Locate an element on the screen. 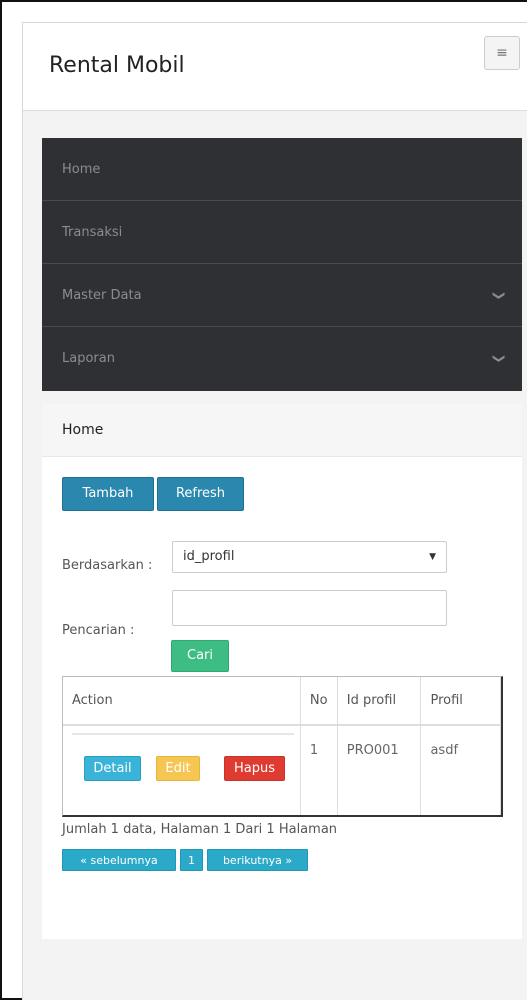  filter-select: id_profil ▼ is located at coordinates (309, 557).